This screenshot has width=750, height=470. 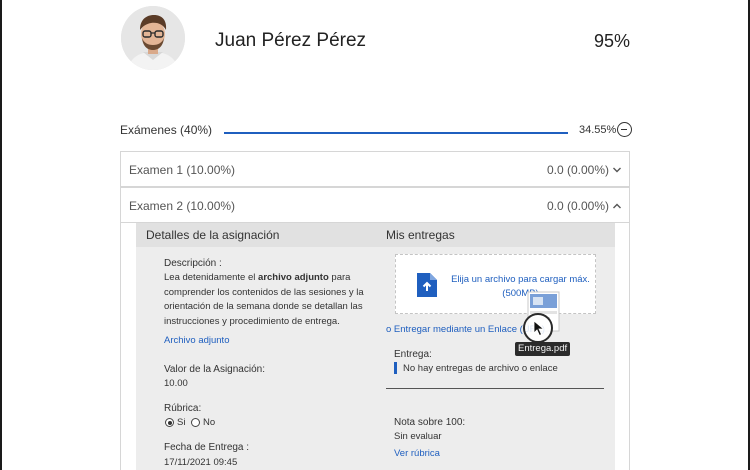 I want to click on url-submission-link: o Entregar mediante un Enlace (URL), so click(x=465, y=329).